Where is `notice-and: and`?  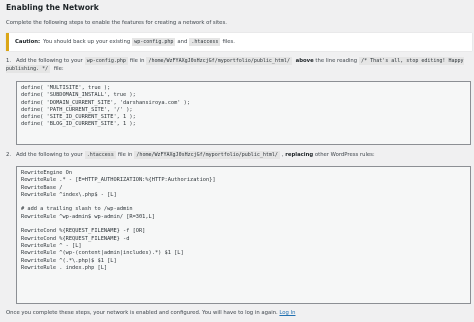
notice-and: and is located at coordinates (182, 42).